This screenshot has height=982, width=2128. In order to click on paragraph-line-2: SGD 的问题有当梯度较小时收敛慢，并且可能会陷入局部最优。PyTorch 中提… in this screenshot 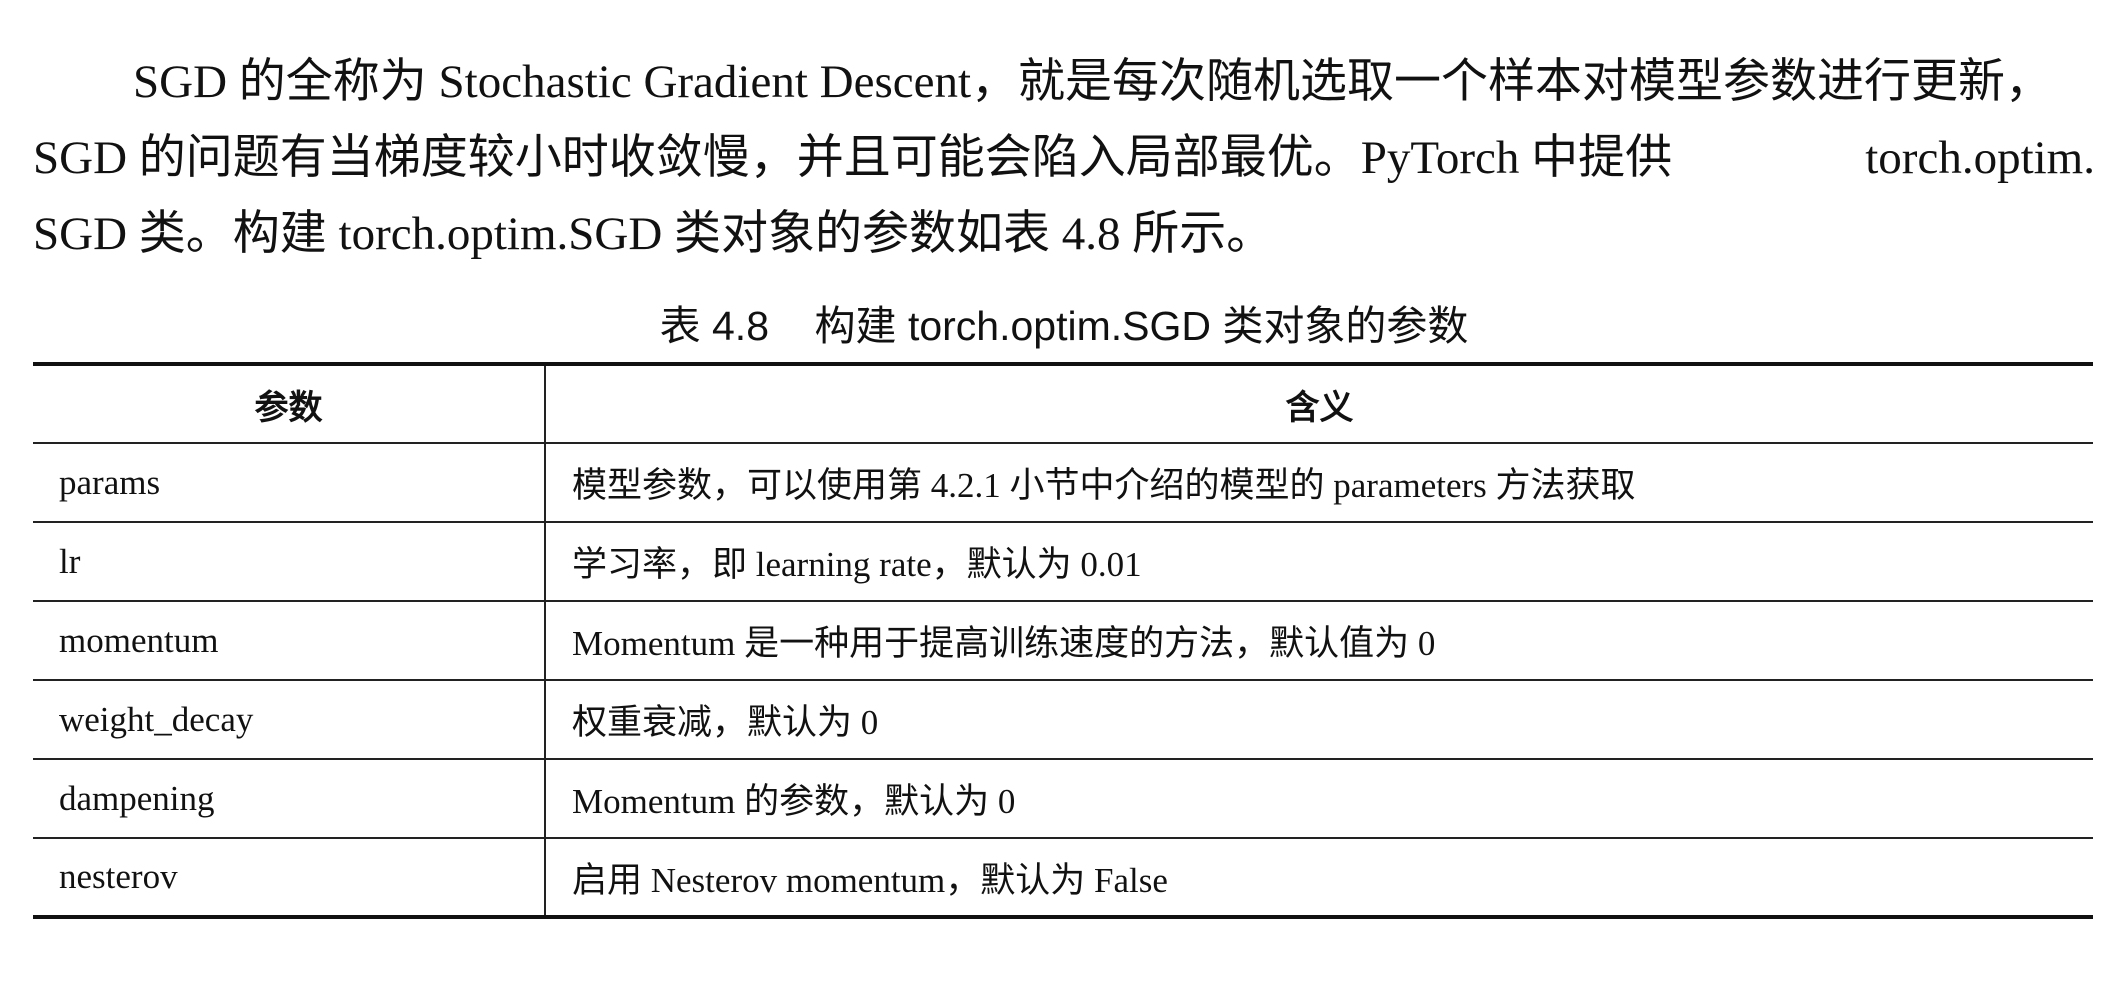, I will do `click(1064, 158)`.